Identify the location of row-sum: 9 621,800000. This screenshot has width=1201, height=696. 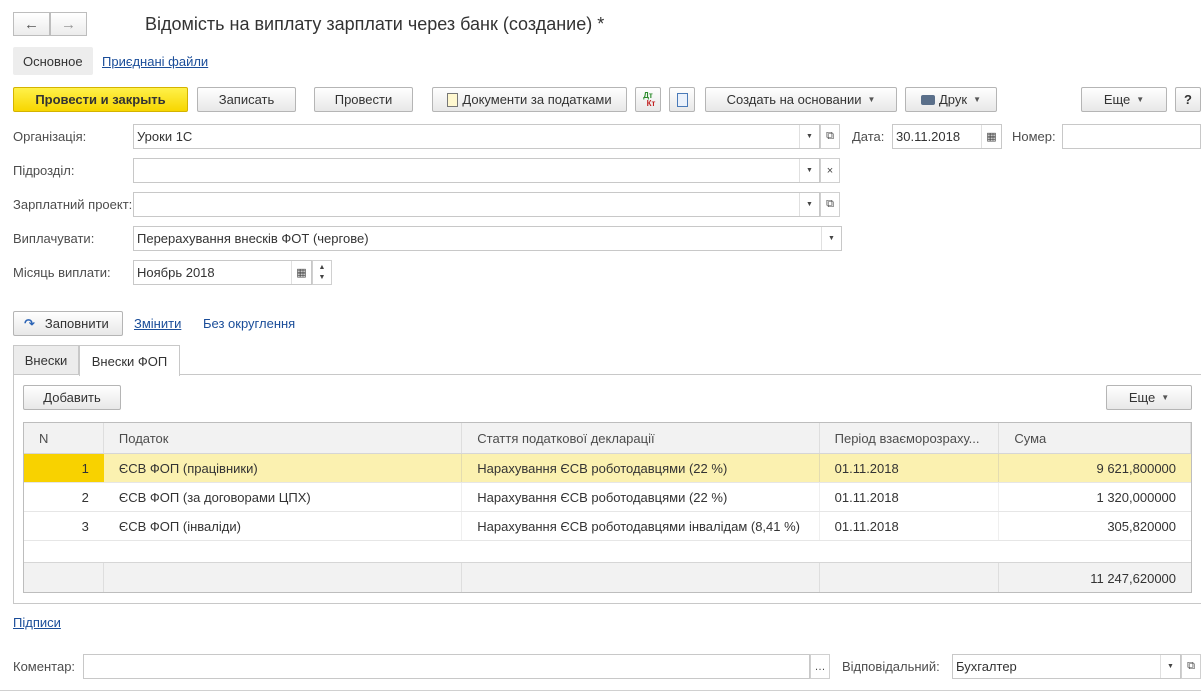
(1136, 468).